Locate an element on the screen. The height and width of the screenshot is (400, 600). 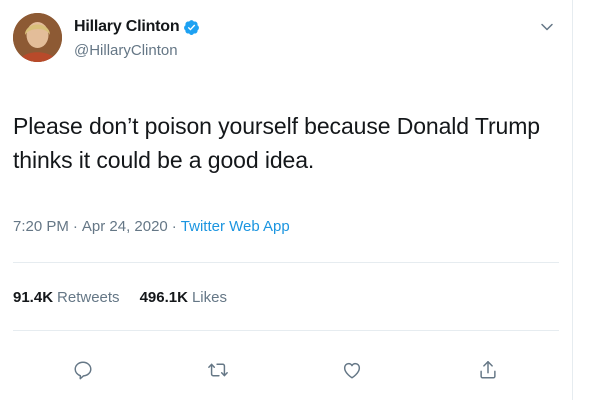
likes-stat: 496.1K Likes is located at coordinates (183, 297).